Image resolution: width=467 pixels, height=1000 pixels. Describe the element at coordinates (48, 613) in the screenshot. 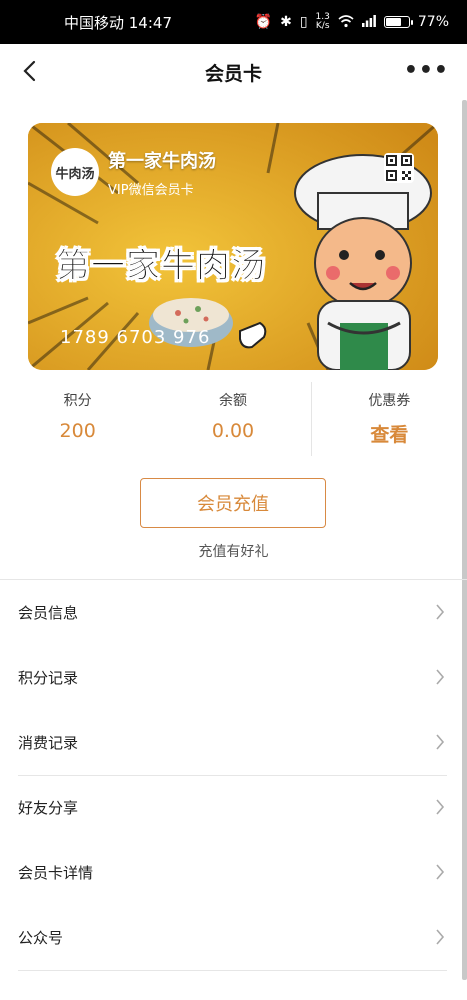

I see `menu-item-label: 会员信息` at that location.